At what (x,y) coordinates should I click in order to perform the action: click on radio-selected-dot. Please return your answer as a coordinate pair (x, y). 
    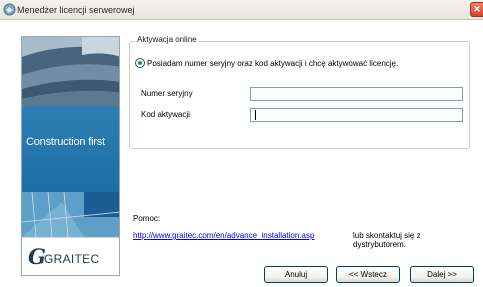
    Looking at the image, I should click on (140, 63).